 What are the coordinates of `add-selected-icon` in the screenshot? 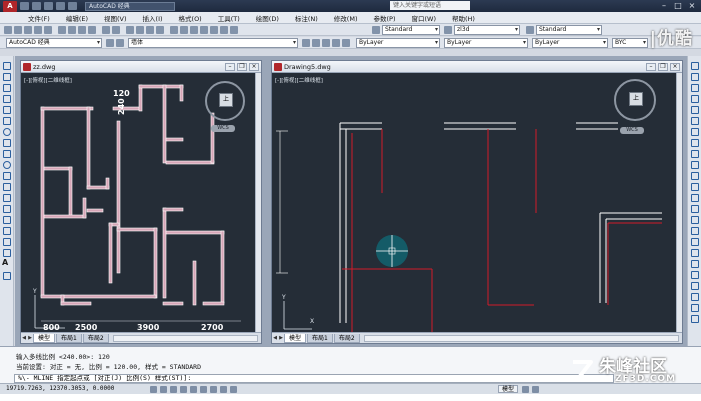 It's located at (7, 276).